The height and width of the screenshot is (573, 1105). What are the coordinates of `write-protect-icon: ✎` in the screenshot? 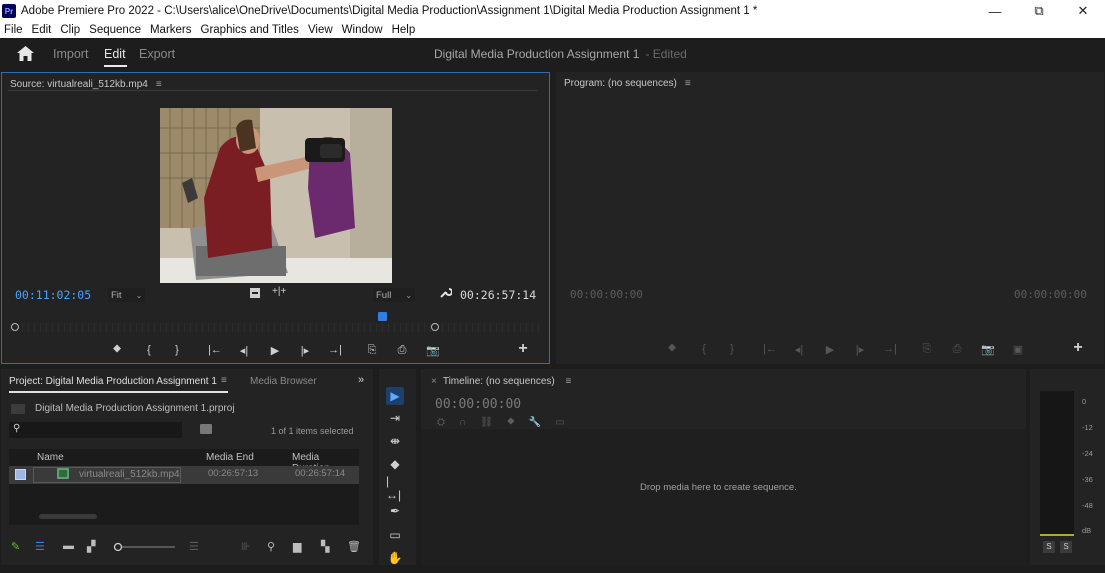 It's located at (15, 546).